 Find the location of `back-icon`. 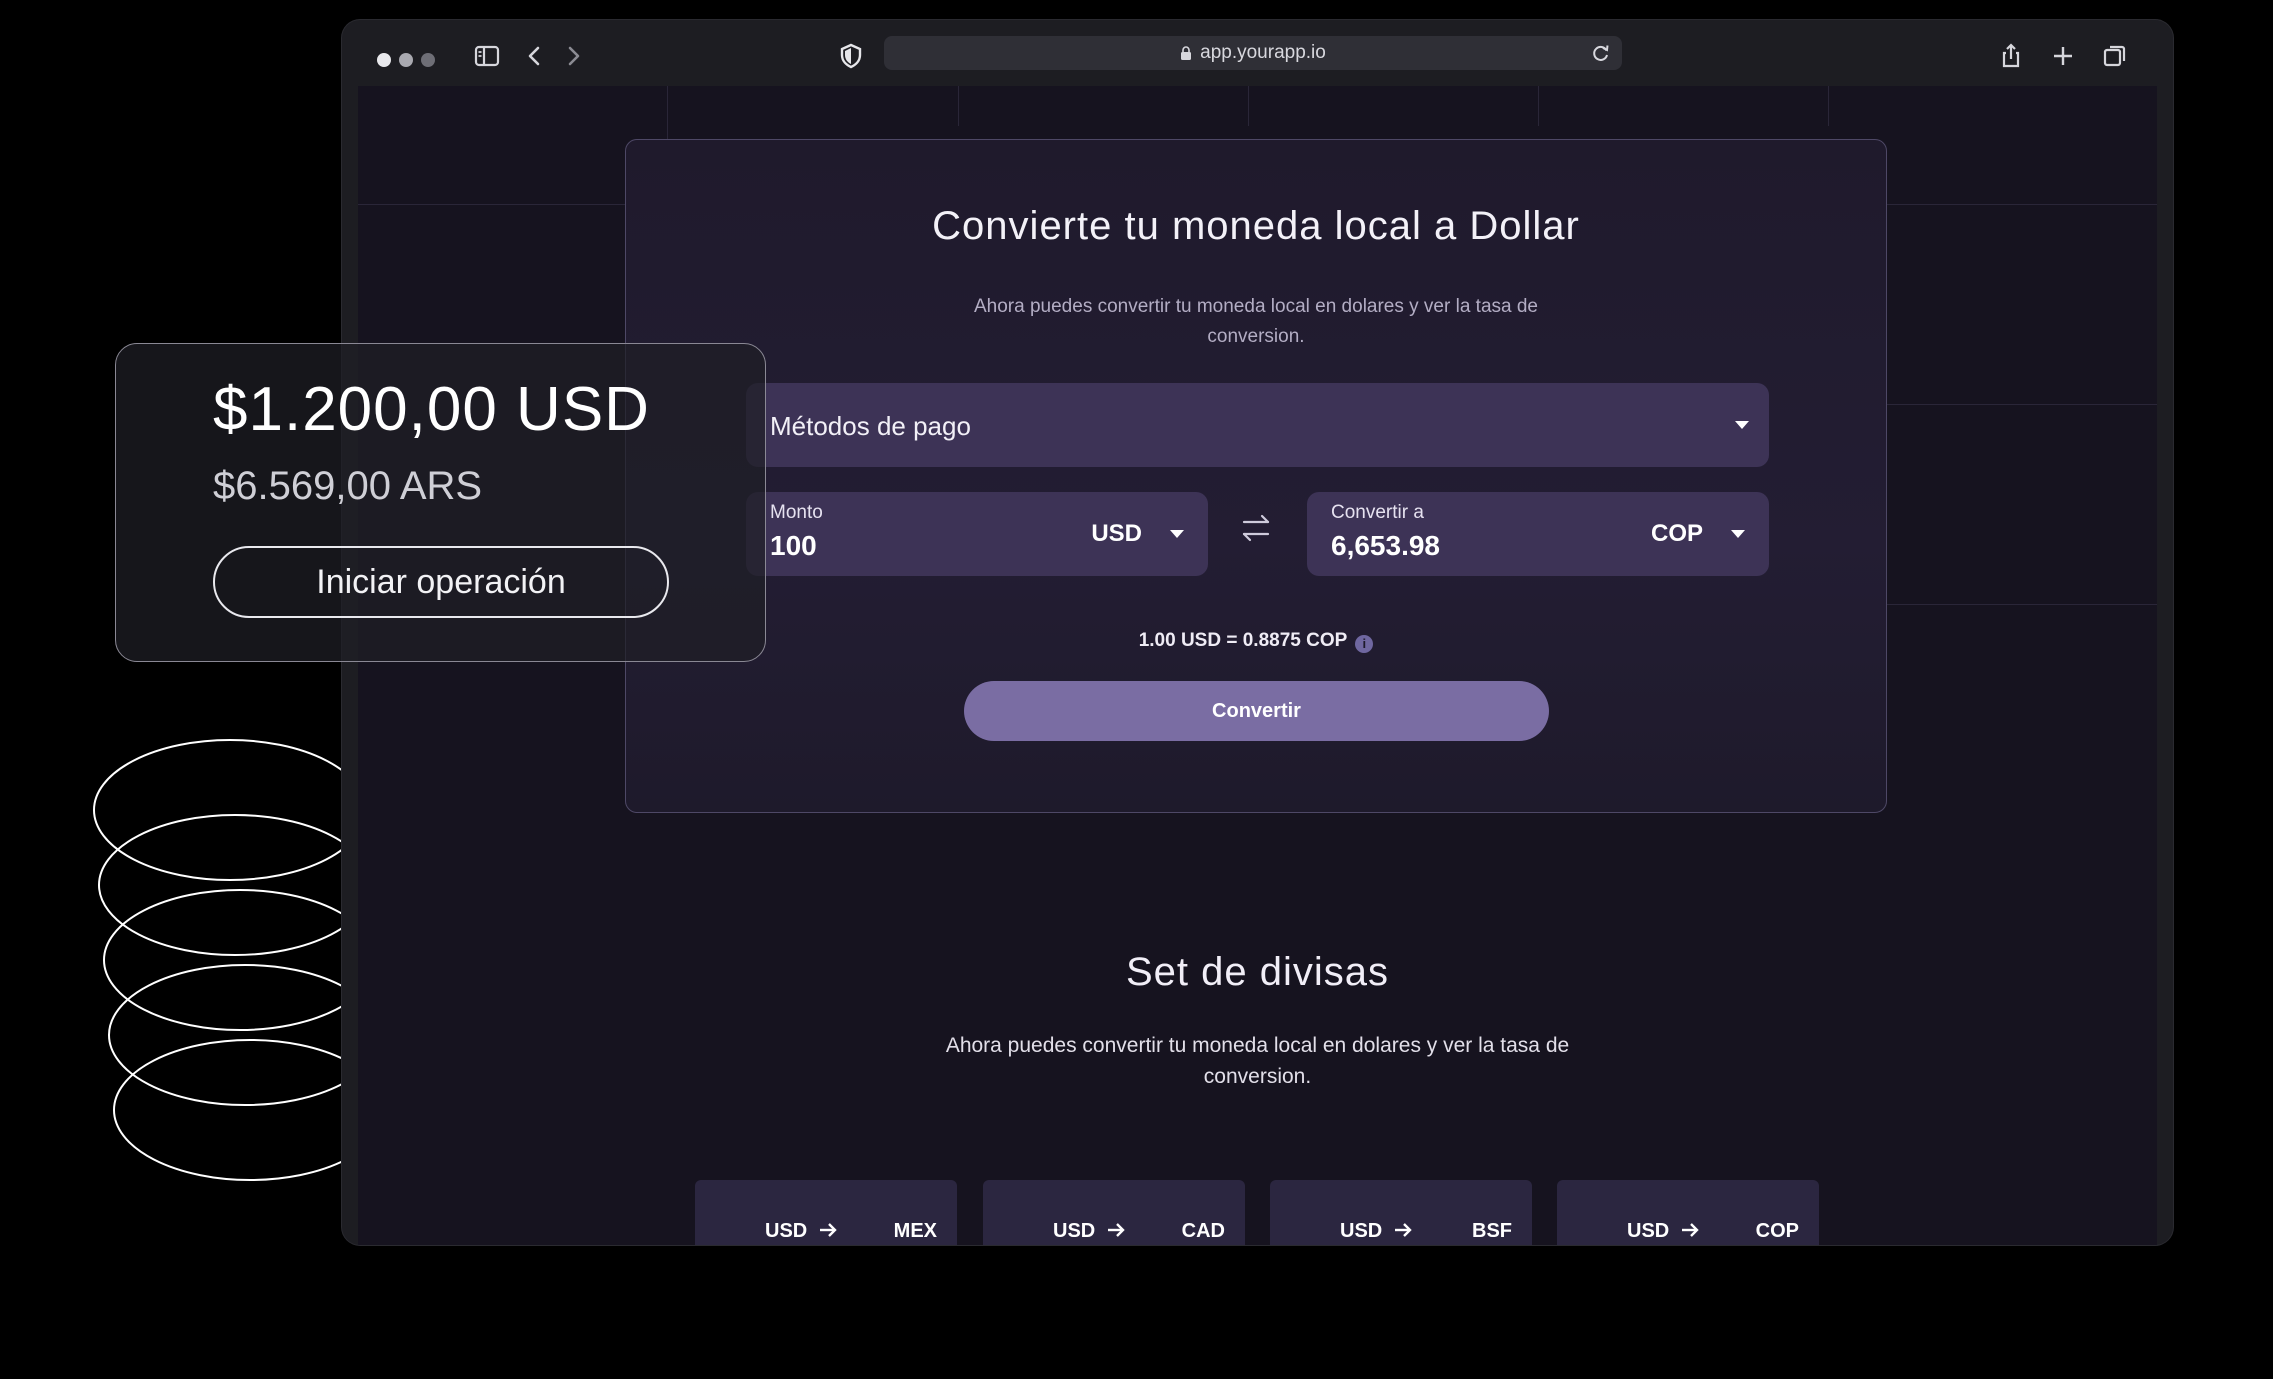

back-icon is located at coordinates (535, 56).